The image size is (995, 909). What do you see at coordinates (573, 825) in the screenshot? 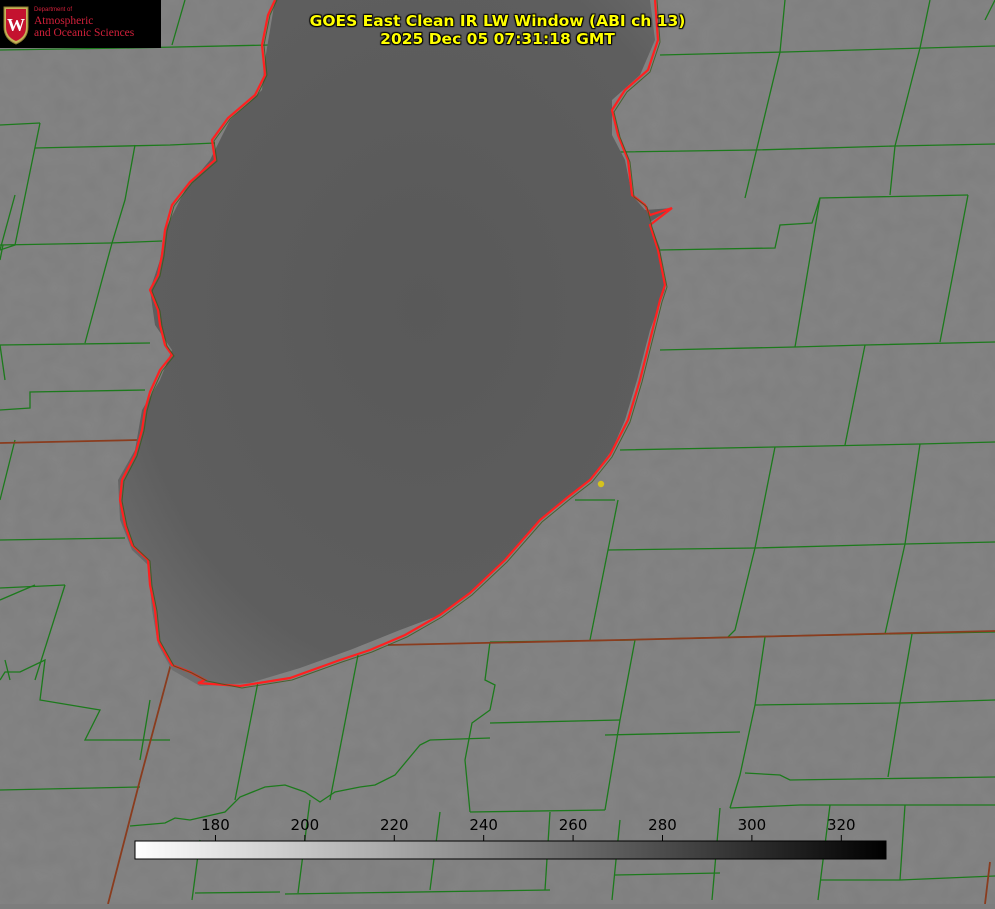
I see `colorbar-tick-label: 260` at bounding box center [573, 825].